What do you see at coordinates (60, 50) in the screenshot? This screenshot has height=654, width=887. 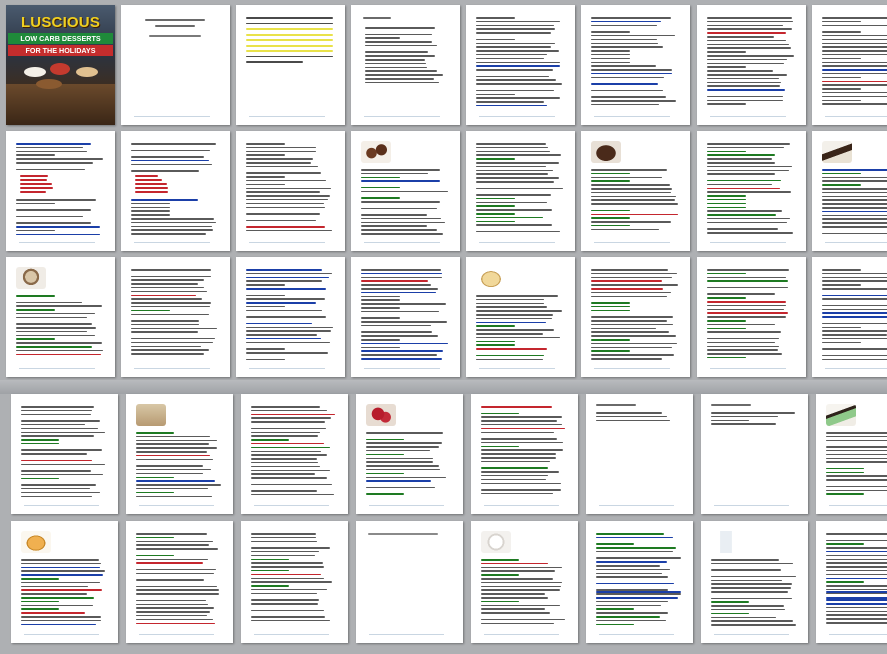 I see `cover-subtitle-line-2: FOR THE HOLIDAYS` at bounding box center [60, 50].